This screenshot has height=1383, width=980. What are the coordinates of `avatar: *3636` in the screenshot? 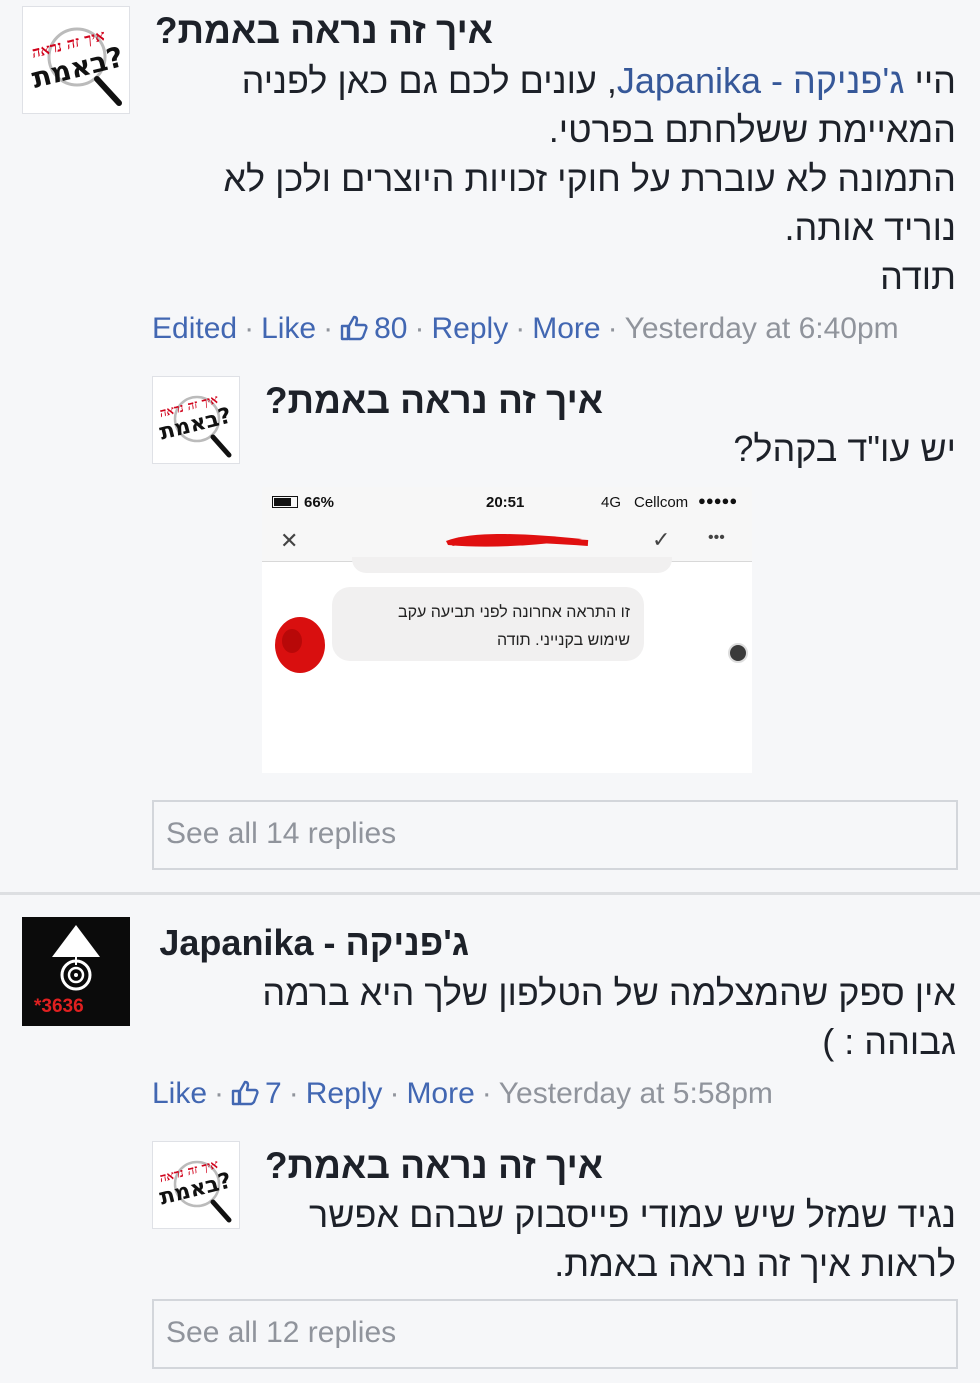 It's located at (76, 971).